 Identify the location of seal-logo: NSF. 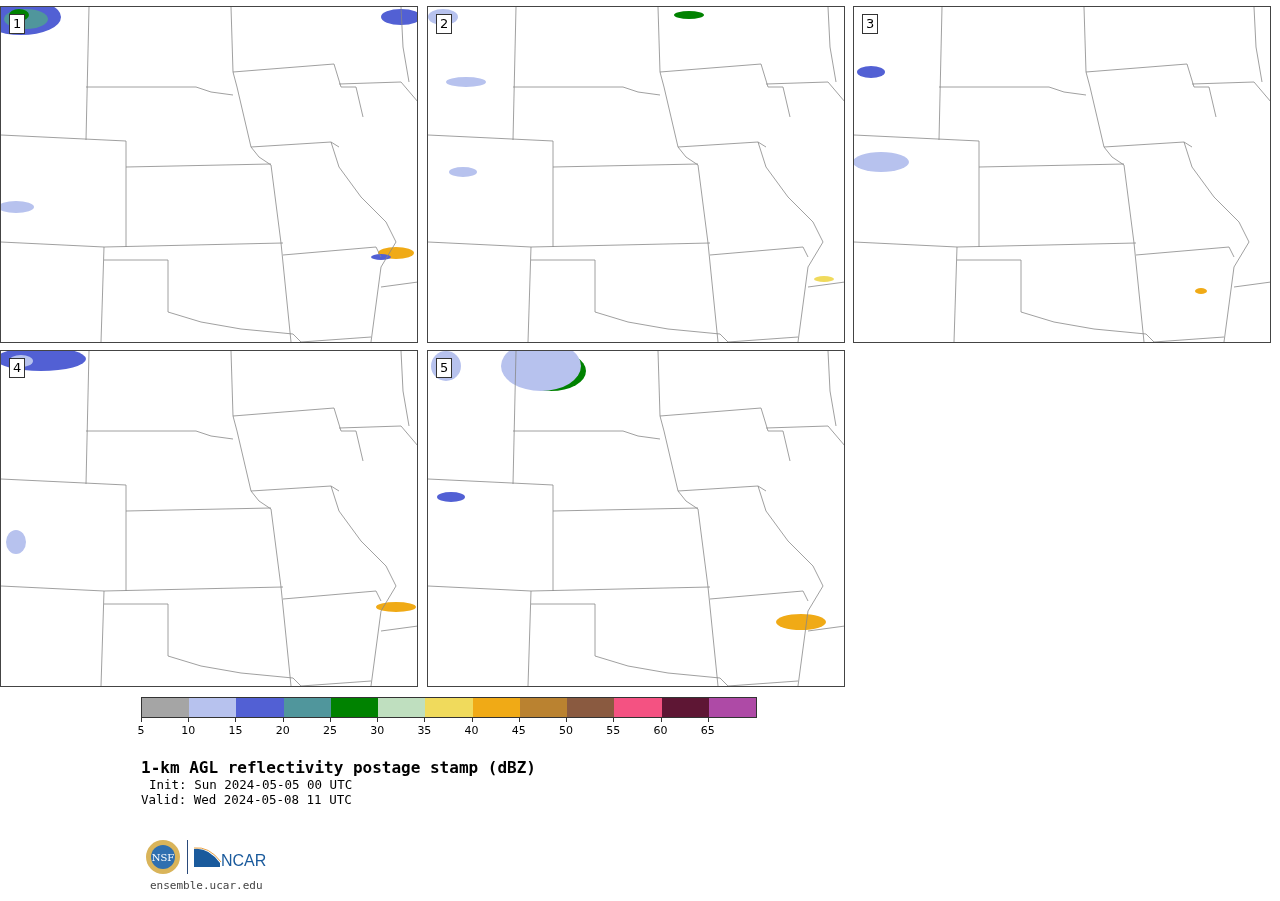
(163, 857).